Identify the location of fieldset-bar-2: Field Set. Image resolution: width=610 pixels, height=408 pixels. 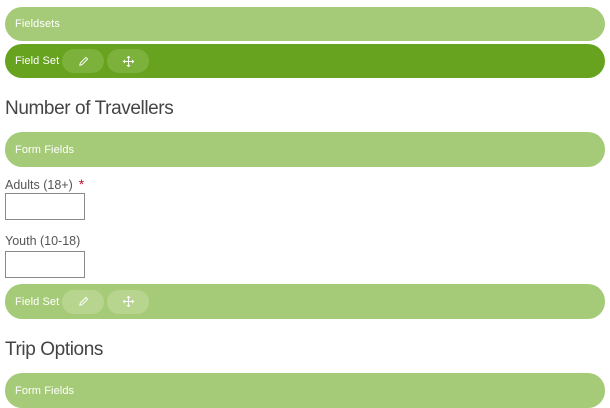
(305, 301).